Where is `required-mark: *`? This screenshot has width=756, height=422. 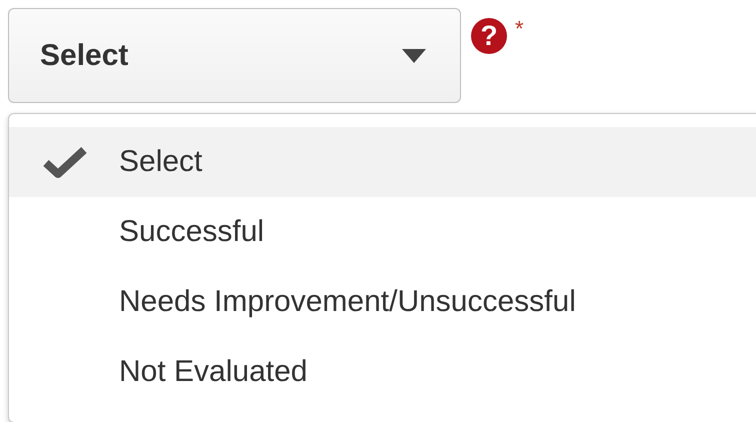 required-mark: * is located at coordinates (519, 29).